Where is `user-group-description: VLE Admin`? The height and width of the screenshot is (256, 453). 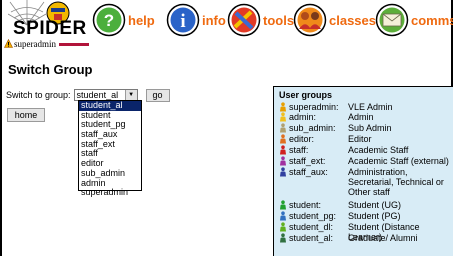
user-group-description: VLE Admin is located at coordinates (370, 107).